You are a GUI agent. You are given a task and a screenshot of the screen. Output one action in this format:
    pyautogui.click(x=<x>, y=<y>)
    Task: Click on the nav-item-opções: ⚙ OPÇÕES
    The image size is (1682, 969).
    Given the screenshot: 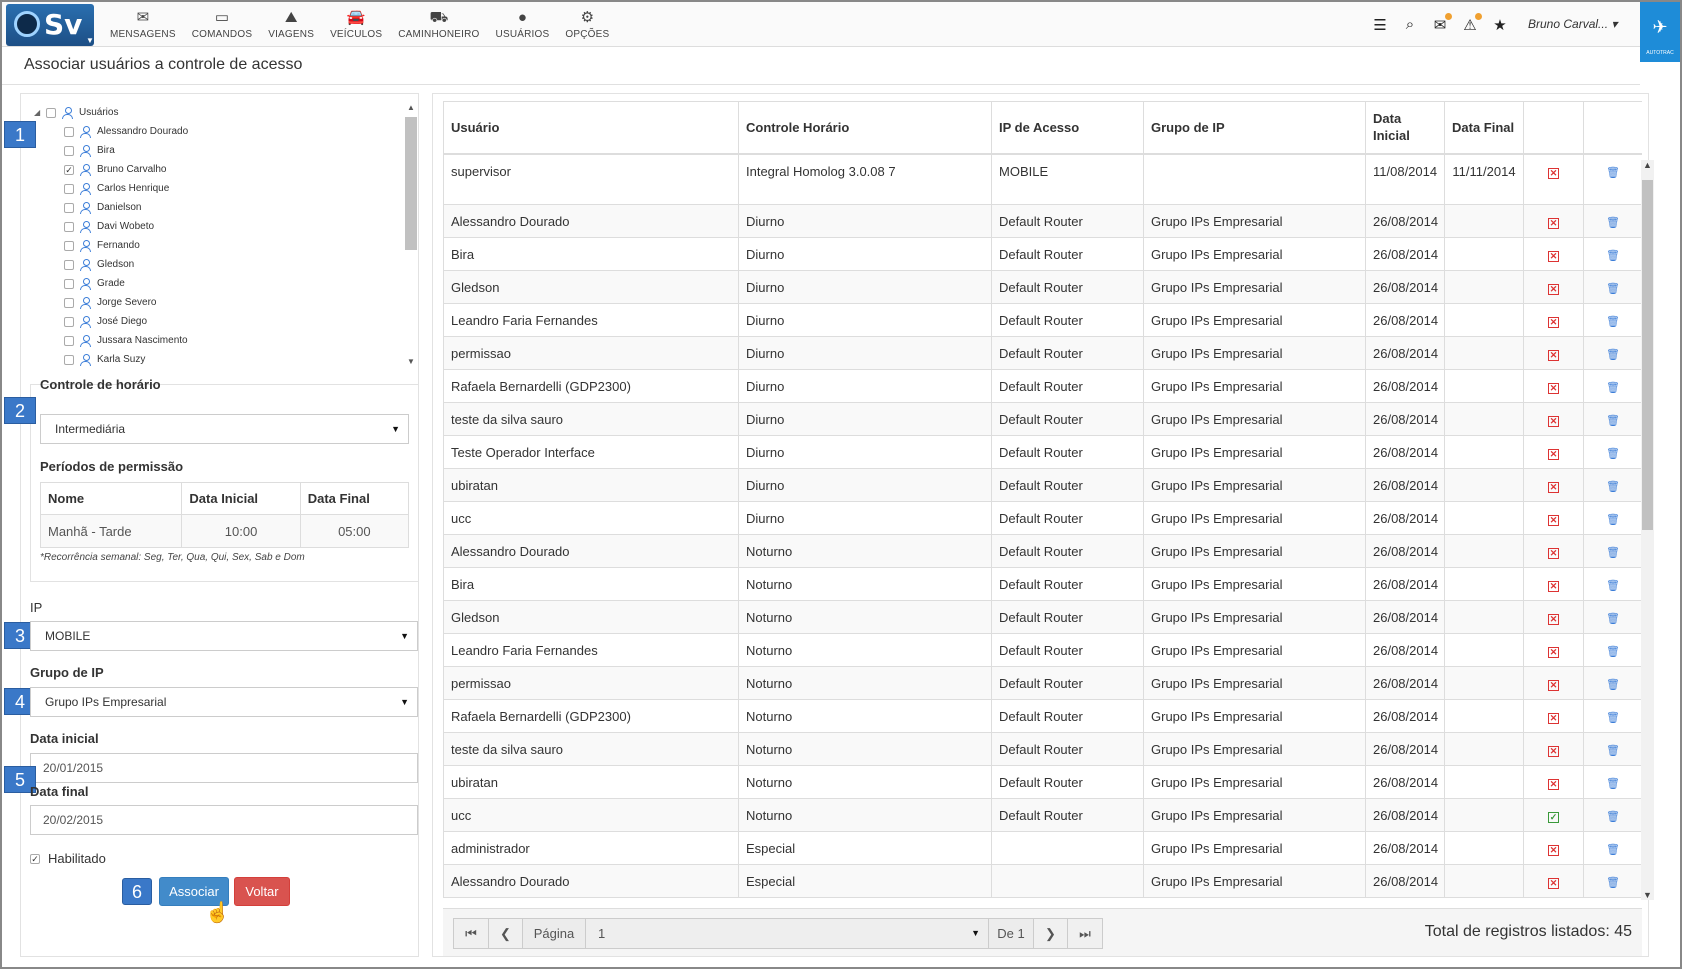 What is the action you would take?
    pyautogui.click(x=587, y=24)
    